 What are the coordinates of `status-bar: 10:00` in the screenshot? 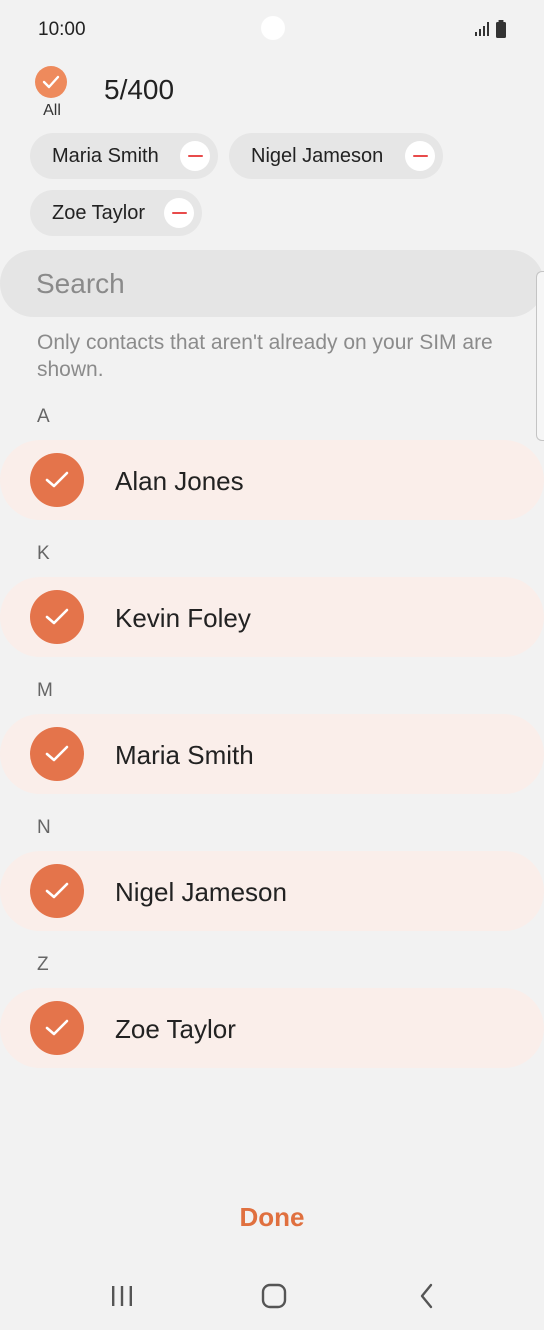 It's located at (272, 29).